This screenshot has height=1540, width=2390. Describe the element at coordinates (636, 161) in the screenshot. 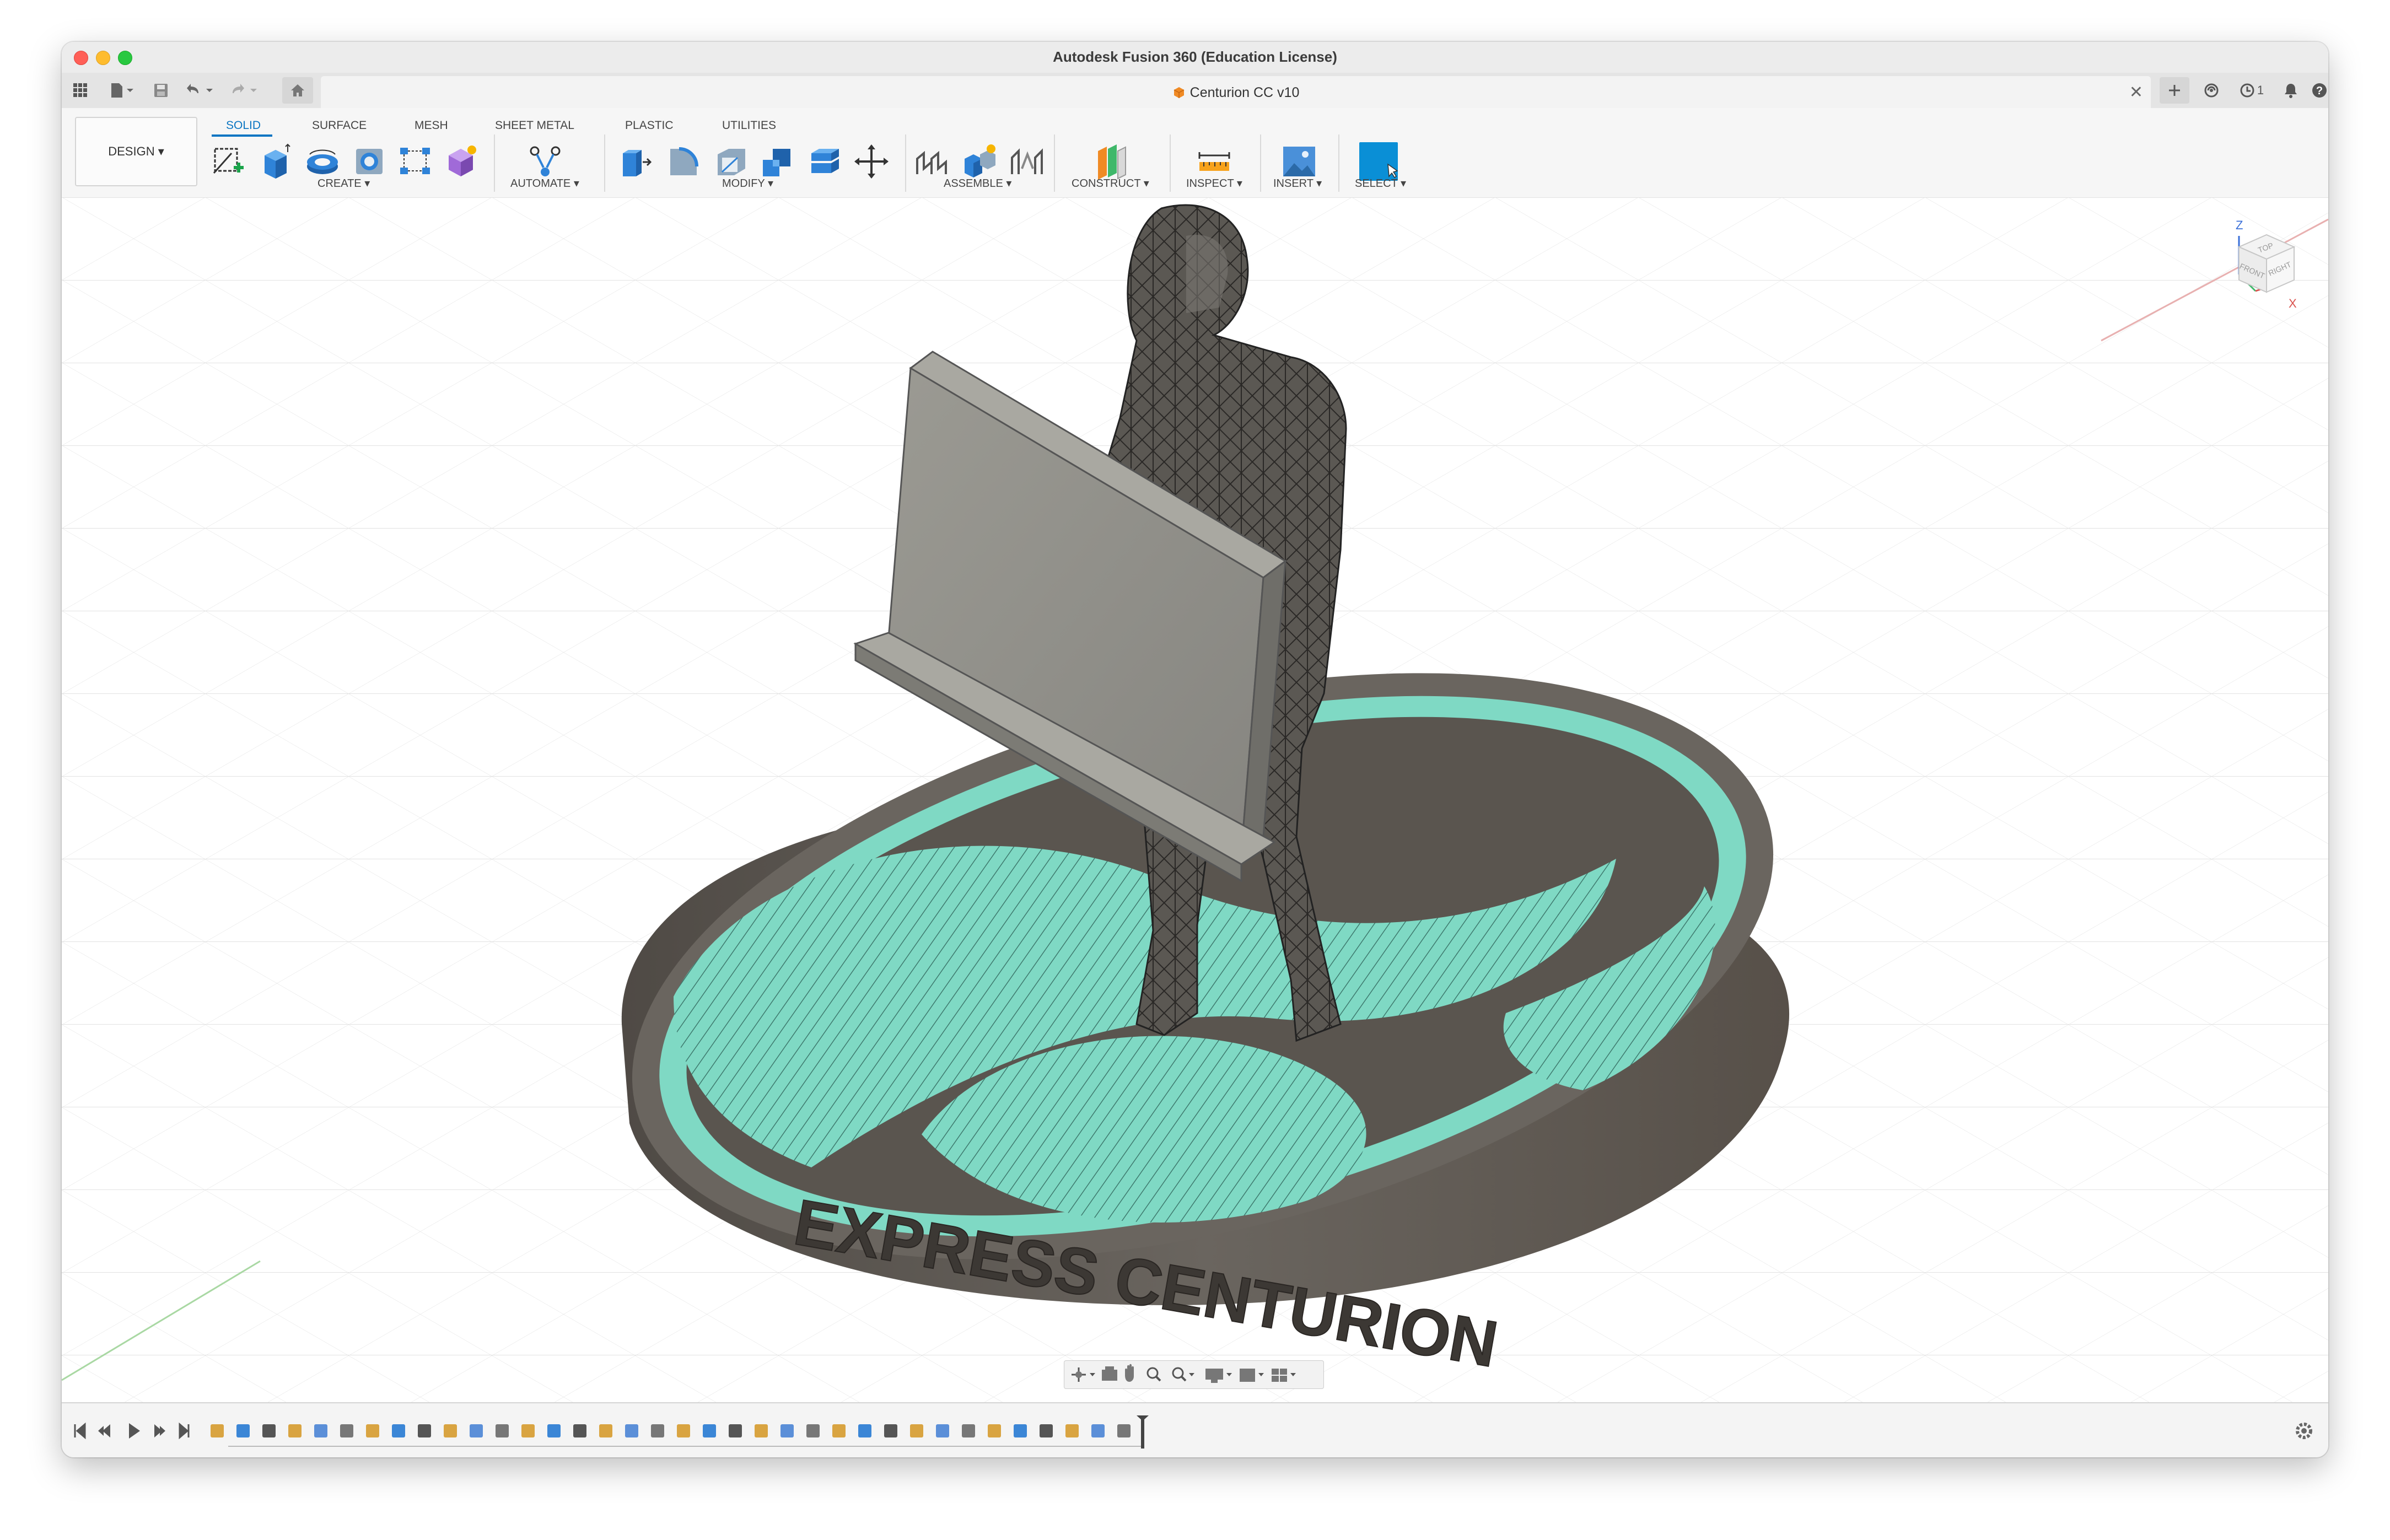

I see `press-pull-icon` at that location.